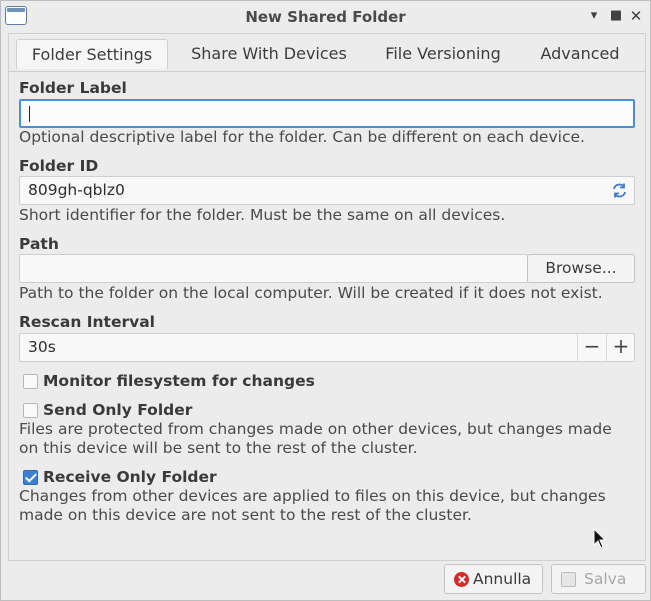 The width and height of the screenshot is (651, 601). Describe the element at coordinates (30, 381) in the screenshot. I see `monitor-filesystem-checkbox` at that location.